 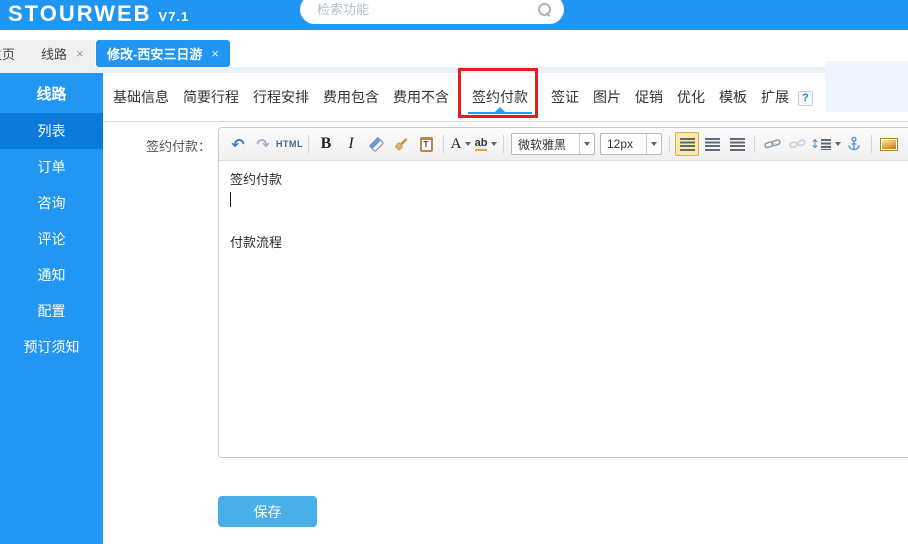 I want to click on tab-basic-info: 基础信息, so click(x=141, y=97).